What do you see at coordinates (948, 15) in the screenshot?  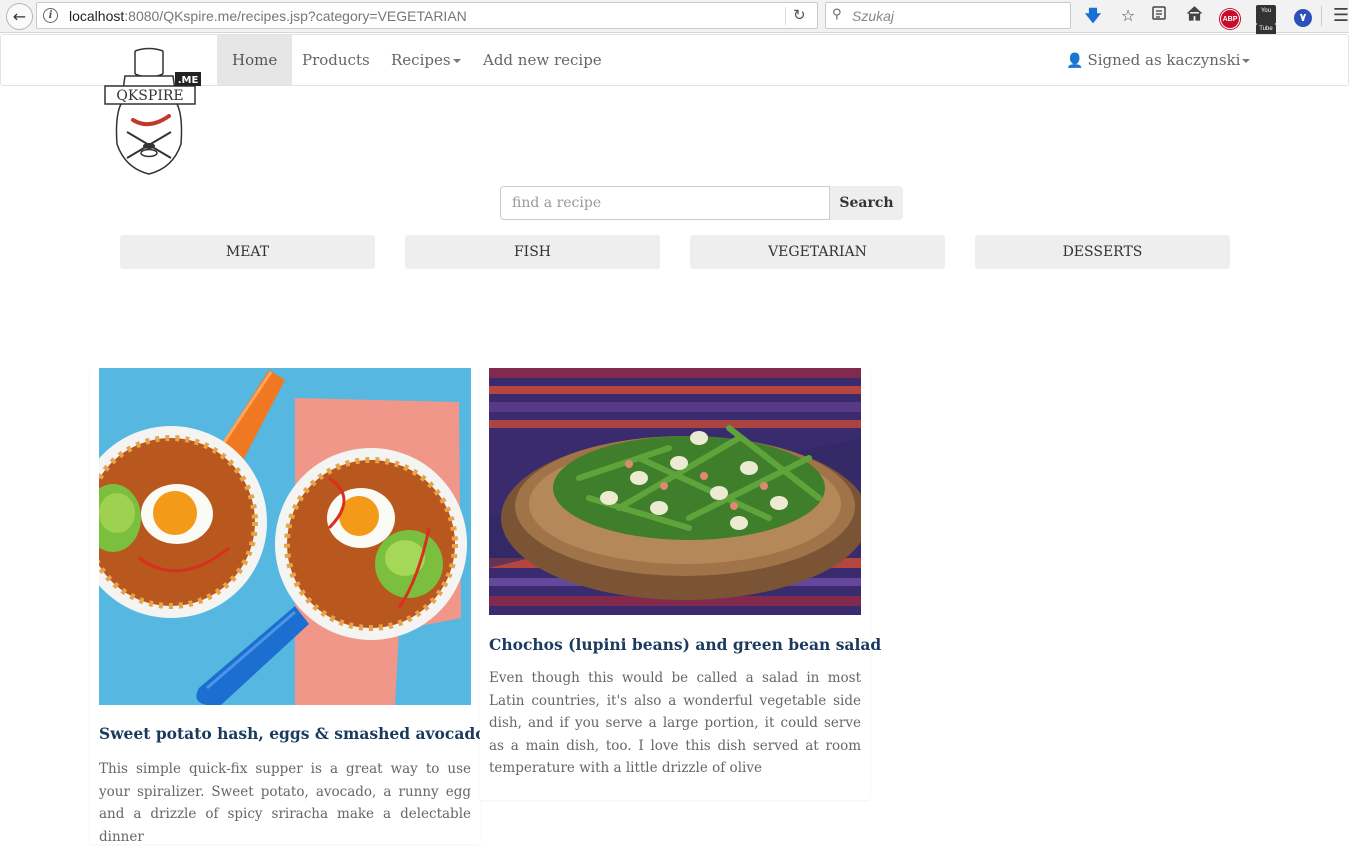 I see `browser-search-field: ⚲ Szukaj` at bounding box center [948, 15].